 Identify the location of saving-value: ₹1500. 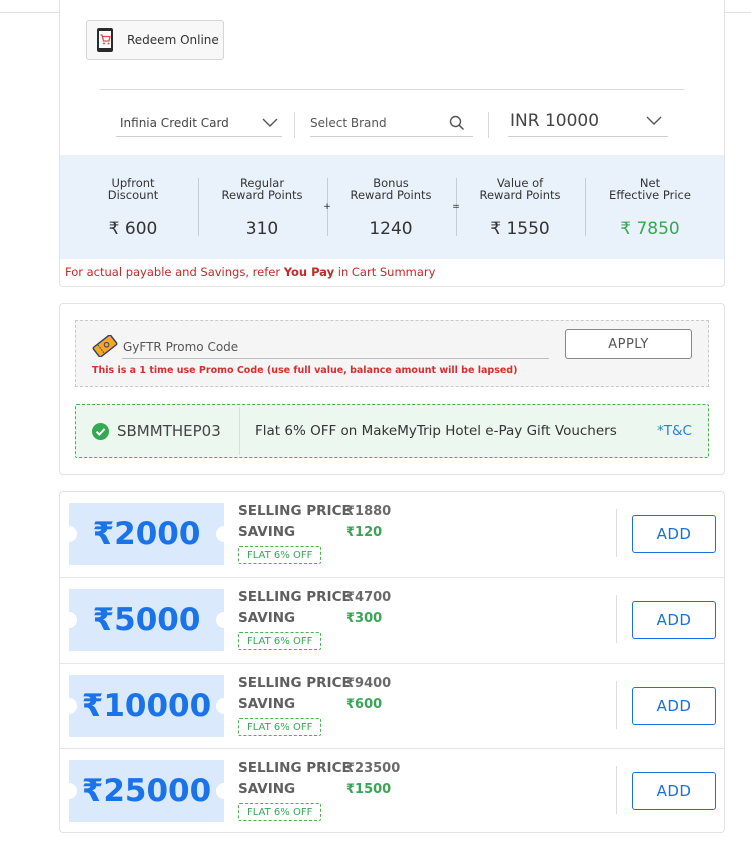
(369, 789).